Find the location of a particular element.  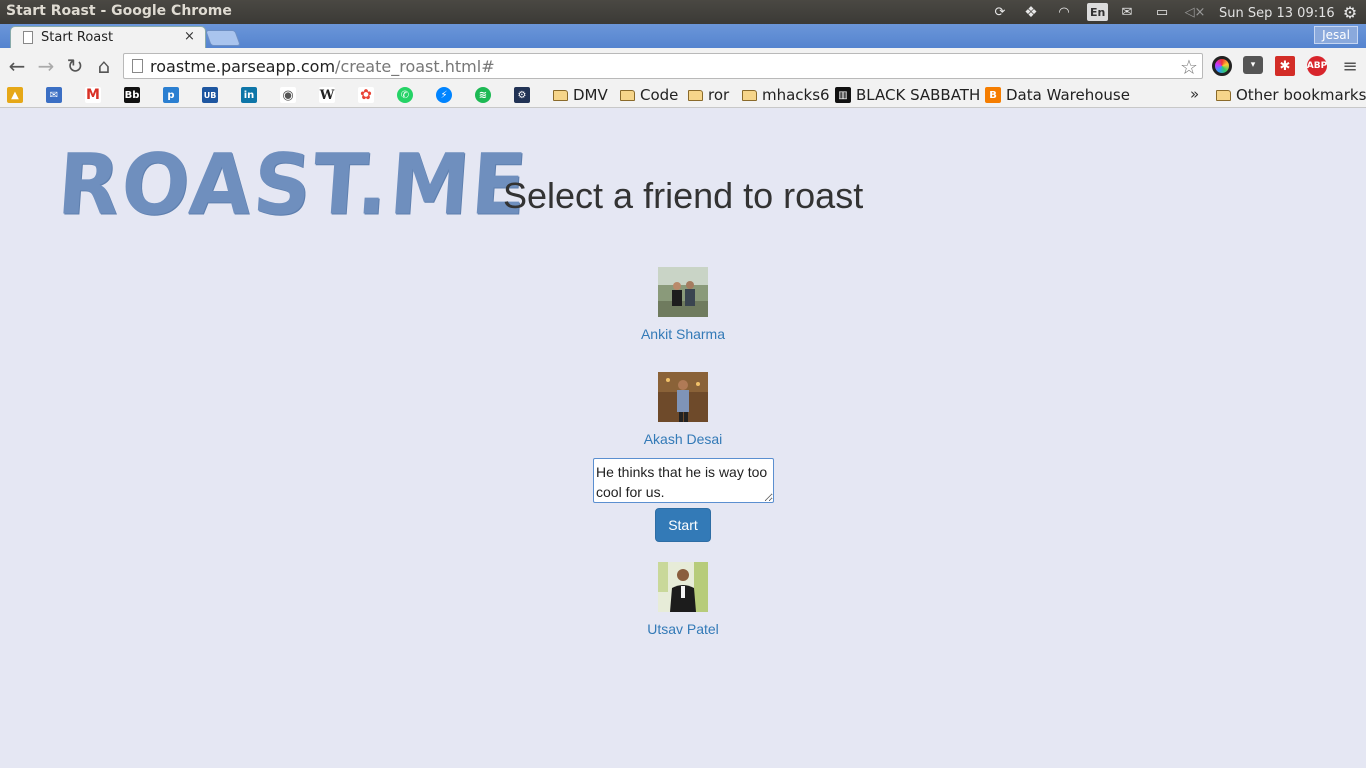

bookmark-folder-ror: ror is located at coordinates (708, 95).